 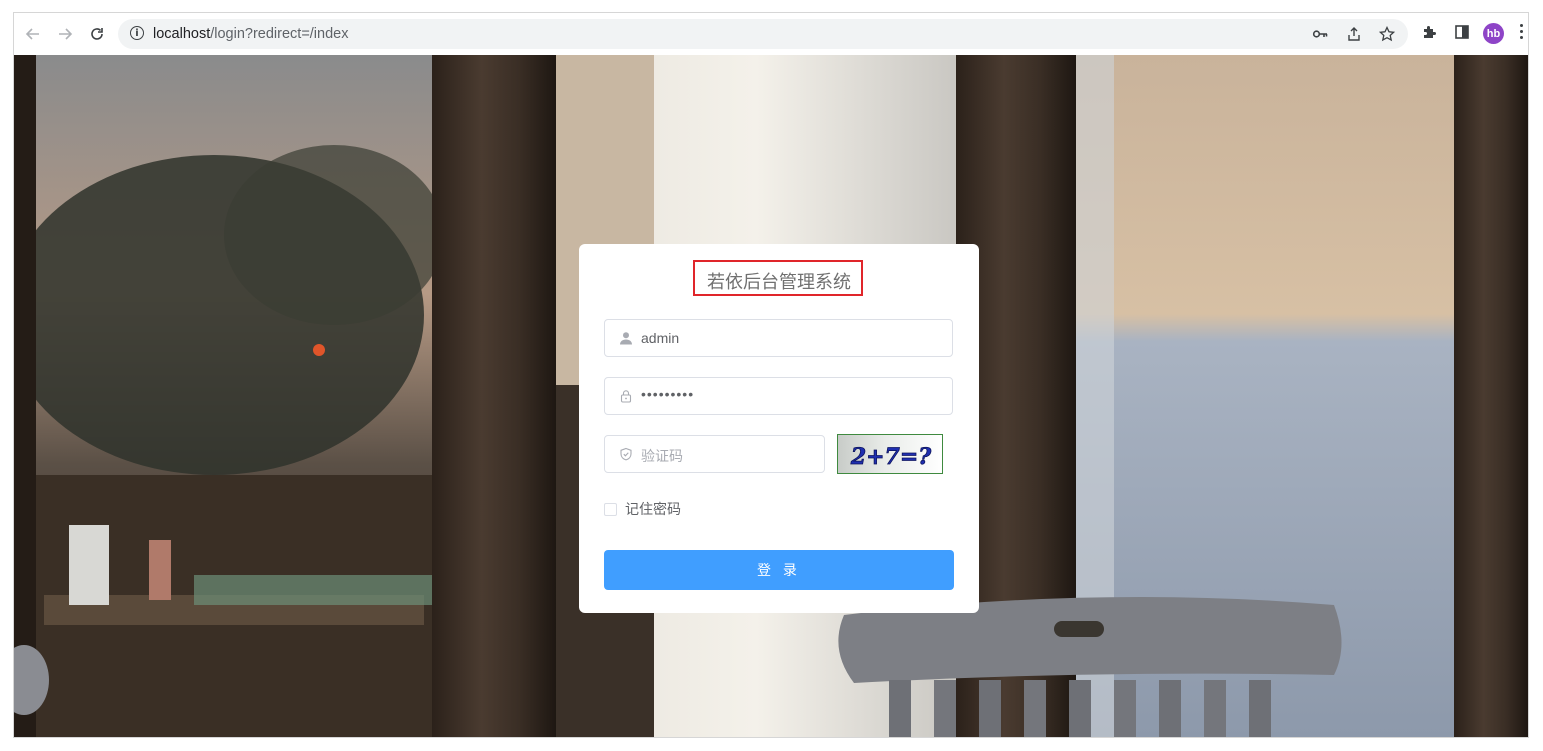 What do you see at coordinates (1354, 36) in the screenshot?
I see `share-icon` at bounding box center [1354, 36].